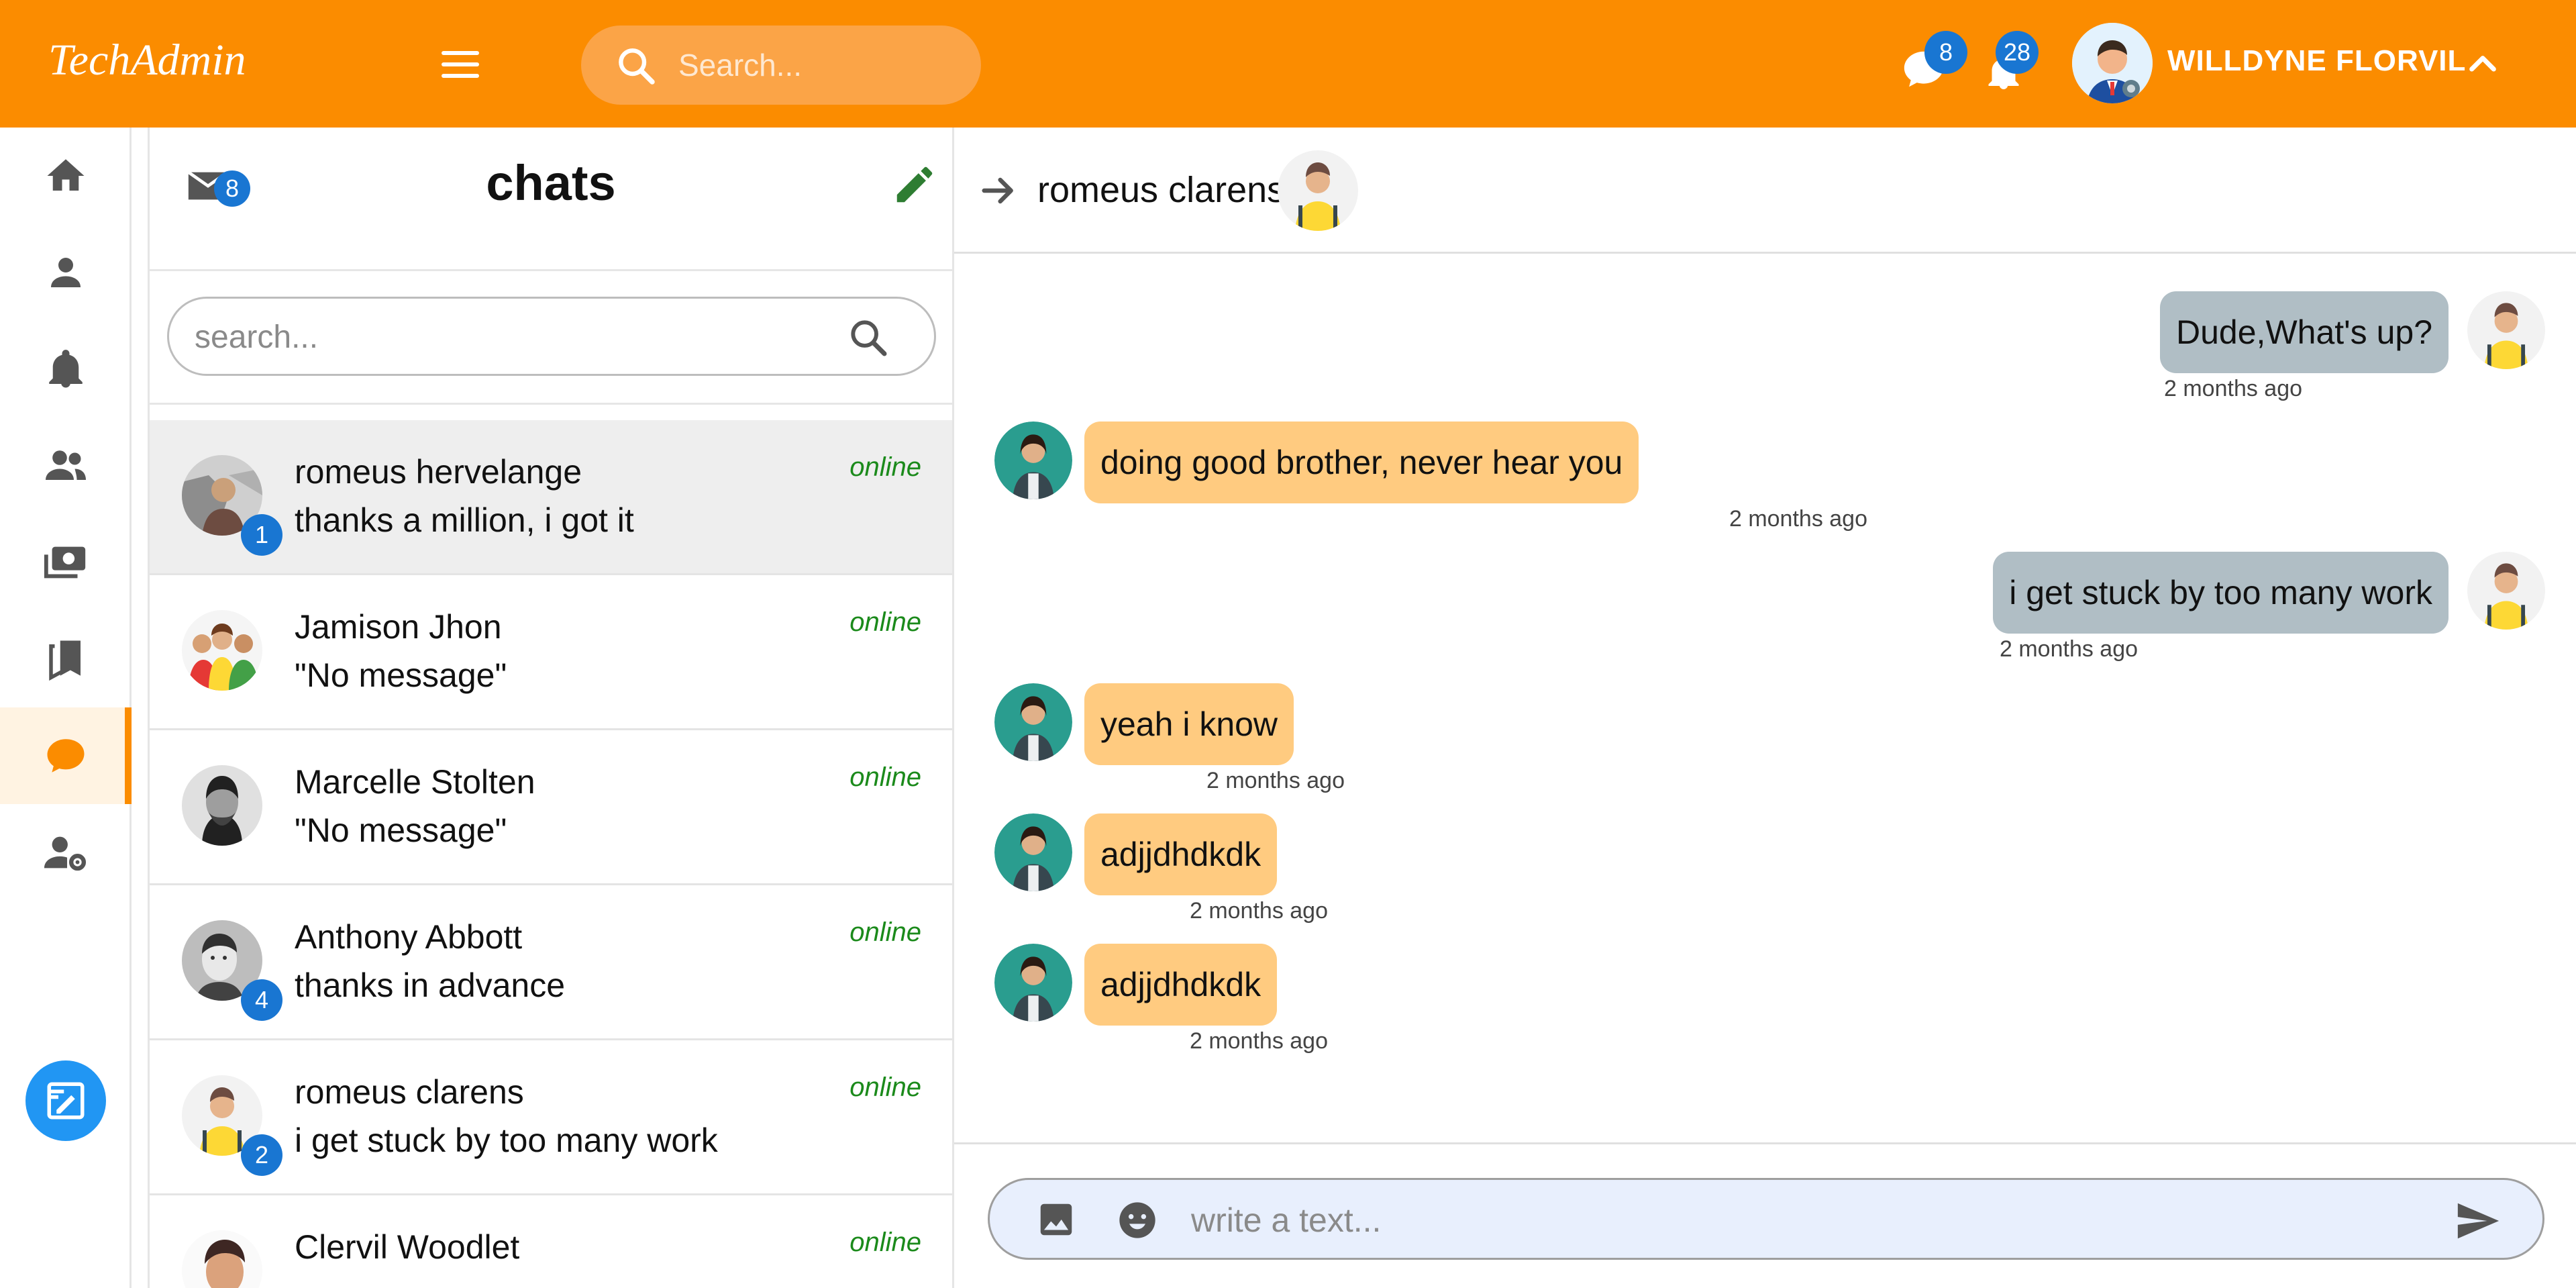  I want to click on group-icon, so click(66, 465).